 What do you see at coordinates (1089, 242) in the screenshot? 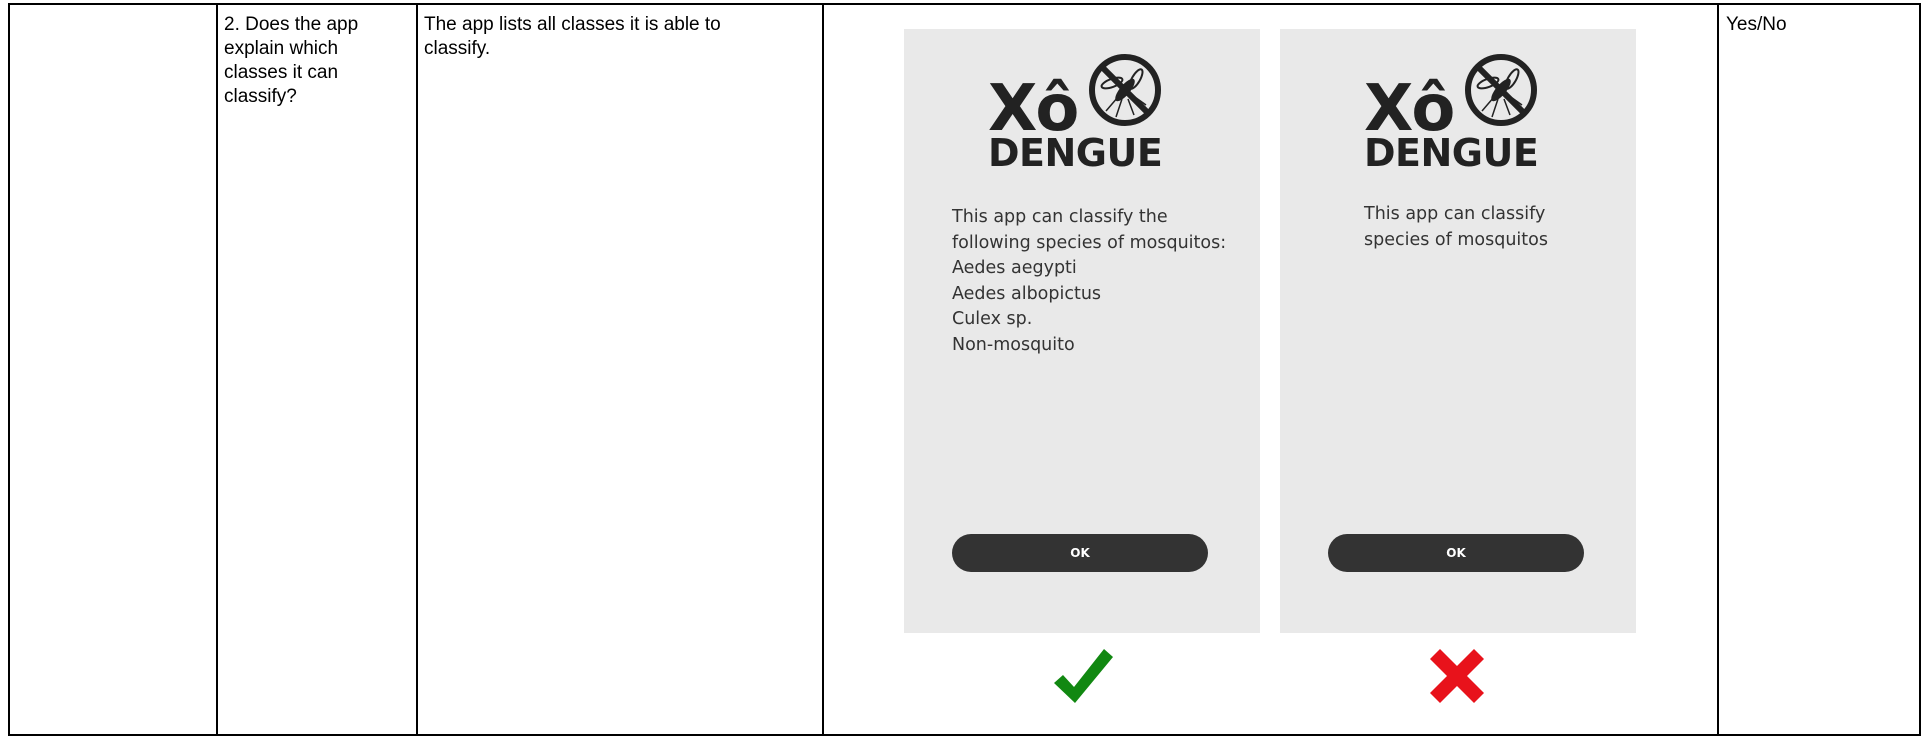
I see `text-line: following species of mosquitos:` at bounding box center [1089, 242].